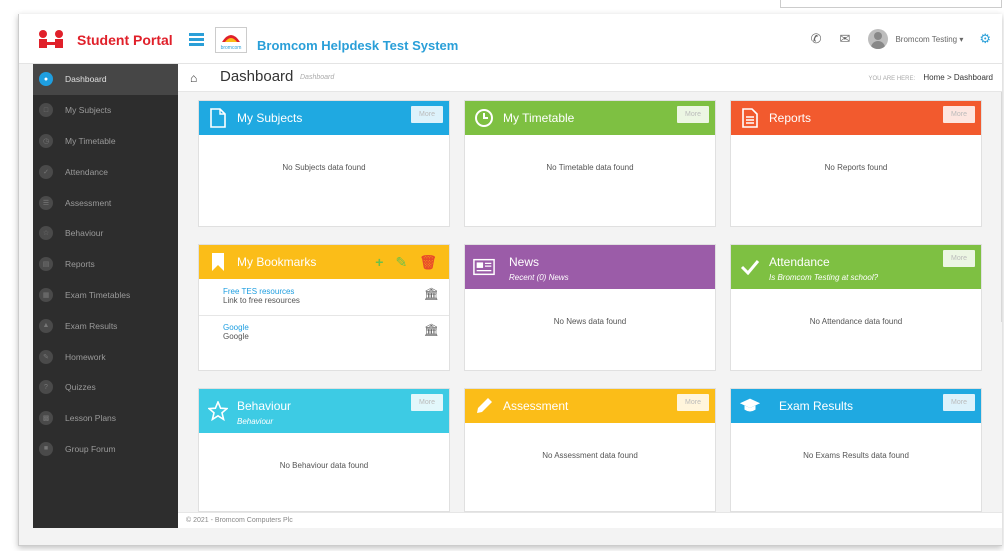 The width and height of the screenshot is (1004, 551). I want to click on bromcom-logo-icon: bromcom, so click(231, 43).